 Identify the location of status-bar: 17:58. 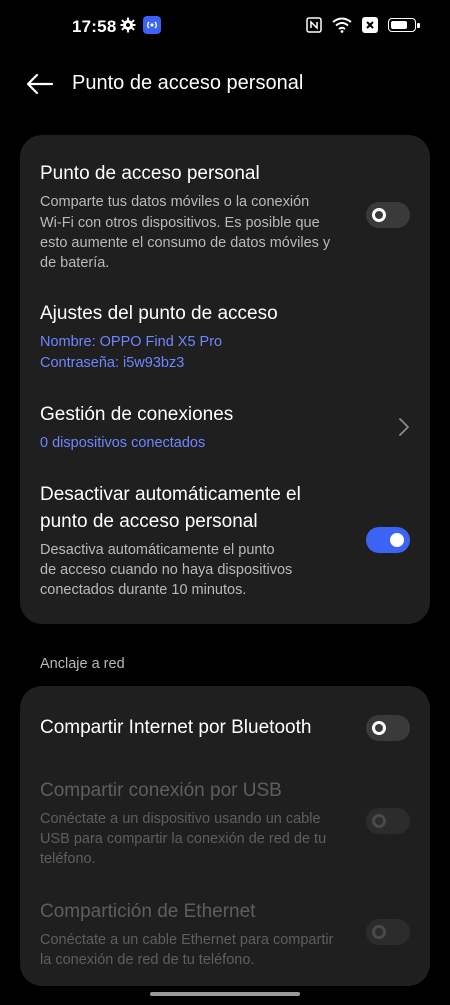
(225, 26).